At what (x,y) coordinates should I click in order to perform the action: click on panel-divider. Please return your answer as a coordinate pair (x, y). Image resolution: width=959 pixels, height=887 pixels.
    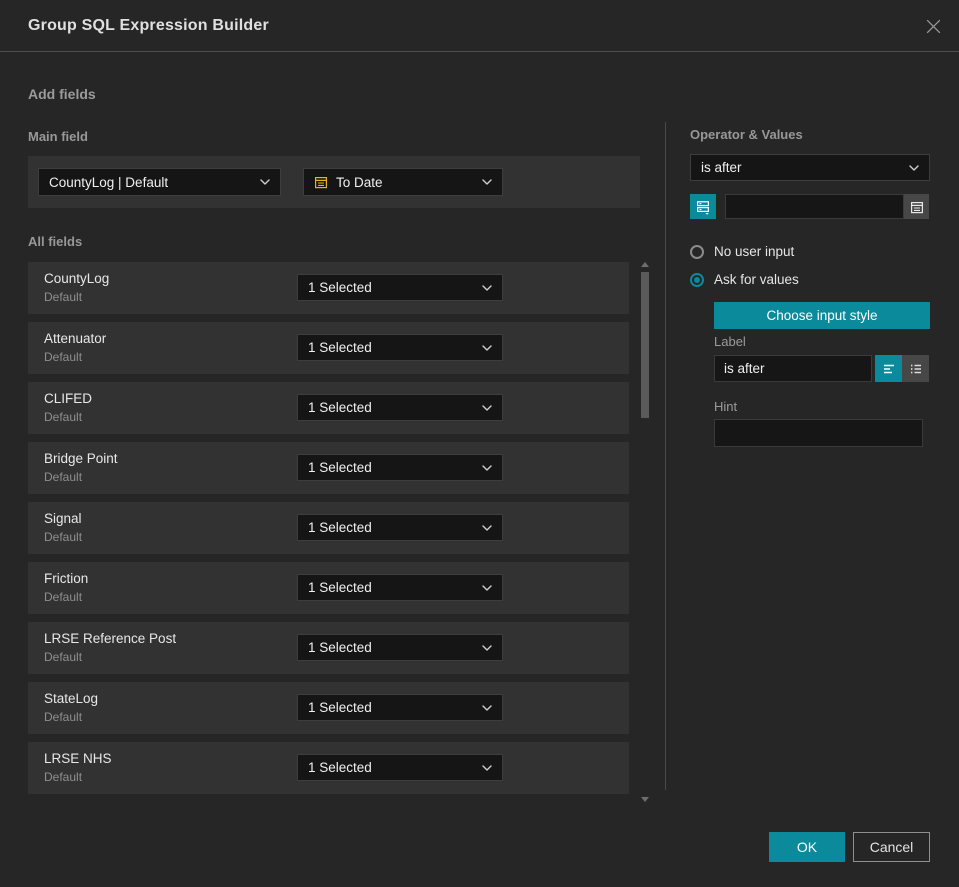
    Looking at the image, I should click on (665, 456).